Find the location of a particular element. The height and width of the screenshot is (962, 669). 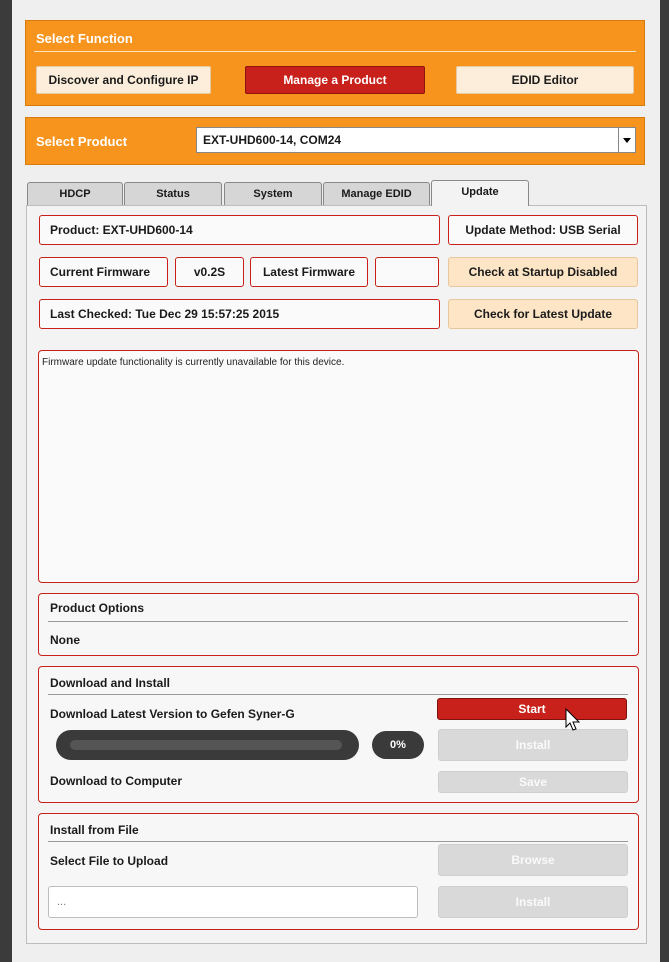

update-method-label: Update Method: USB Serial is located at coordinates (543, 230).